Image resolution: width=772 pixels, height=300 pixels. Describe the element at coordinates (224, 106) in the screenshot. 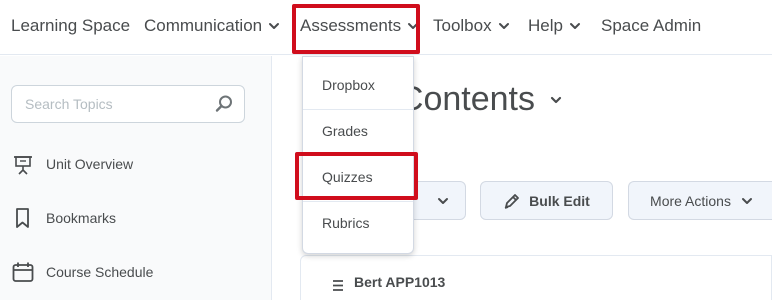

I see `search-icon` at that location.